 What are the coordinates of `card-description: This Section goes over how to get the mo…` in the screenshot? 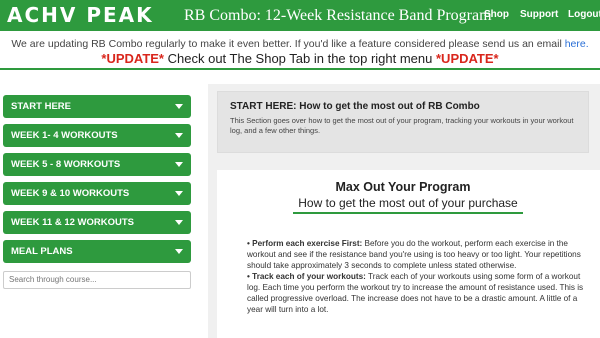 It's located at (402, 125).